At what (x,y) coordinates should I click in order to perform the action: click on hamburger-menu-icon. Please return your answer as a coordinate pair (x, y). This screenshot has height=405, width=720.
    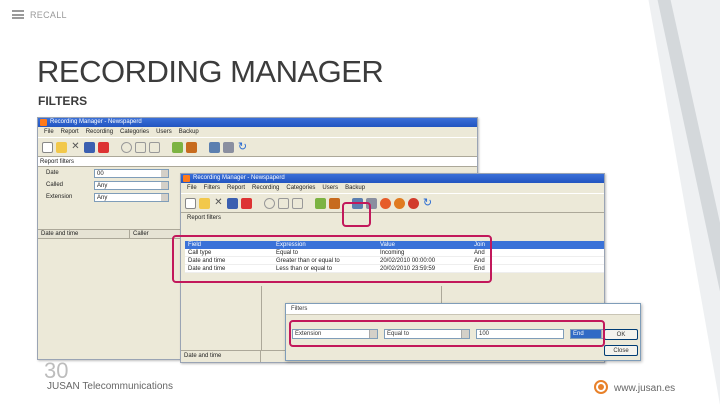
    Looking at the image, I should click on (18, 14).